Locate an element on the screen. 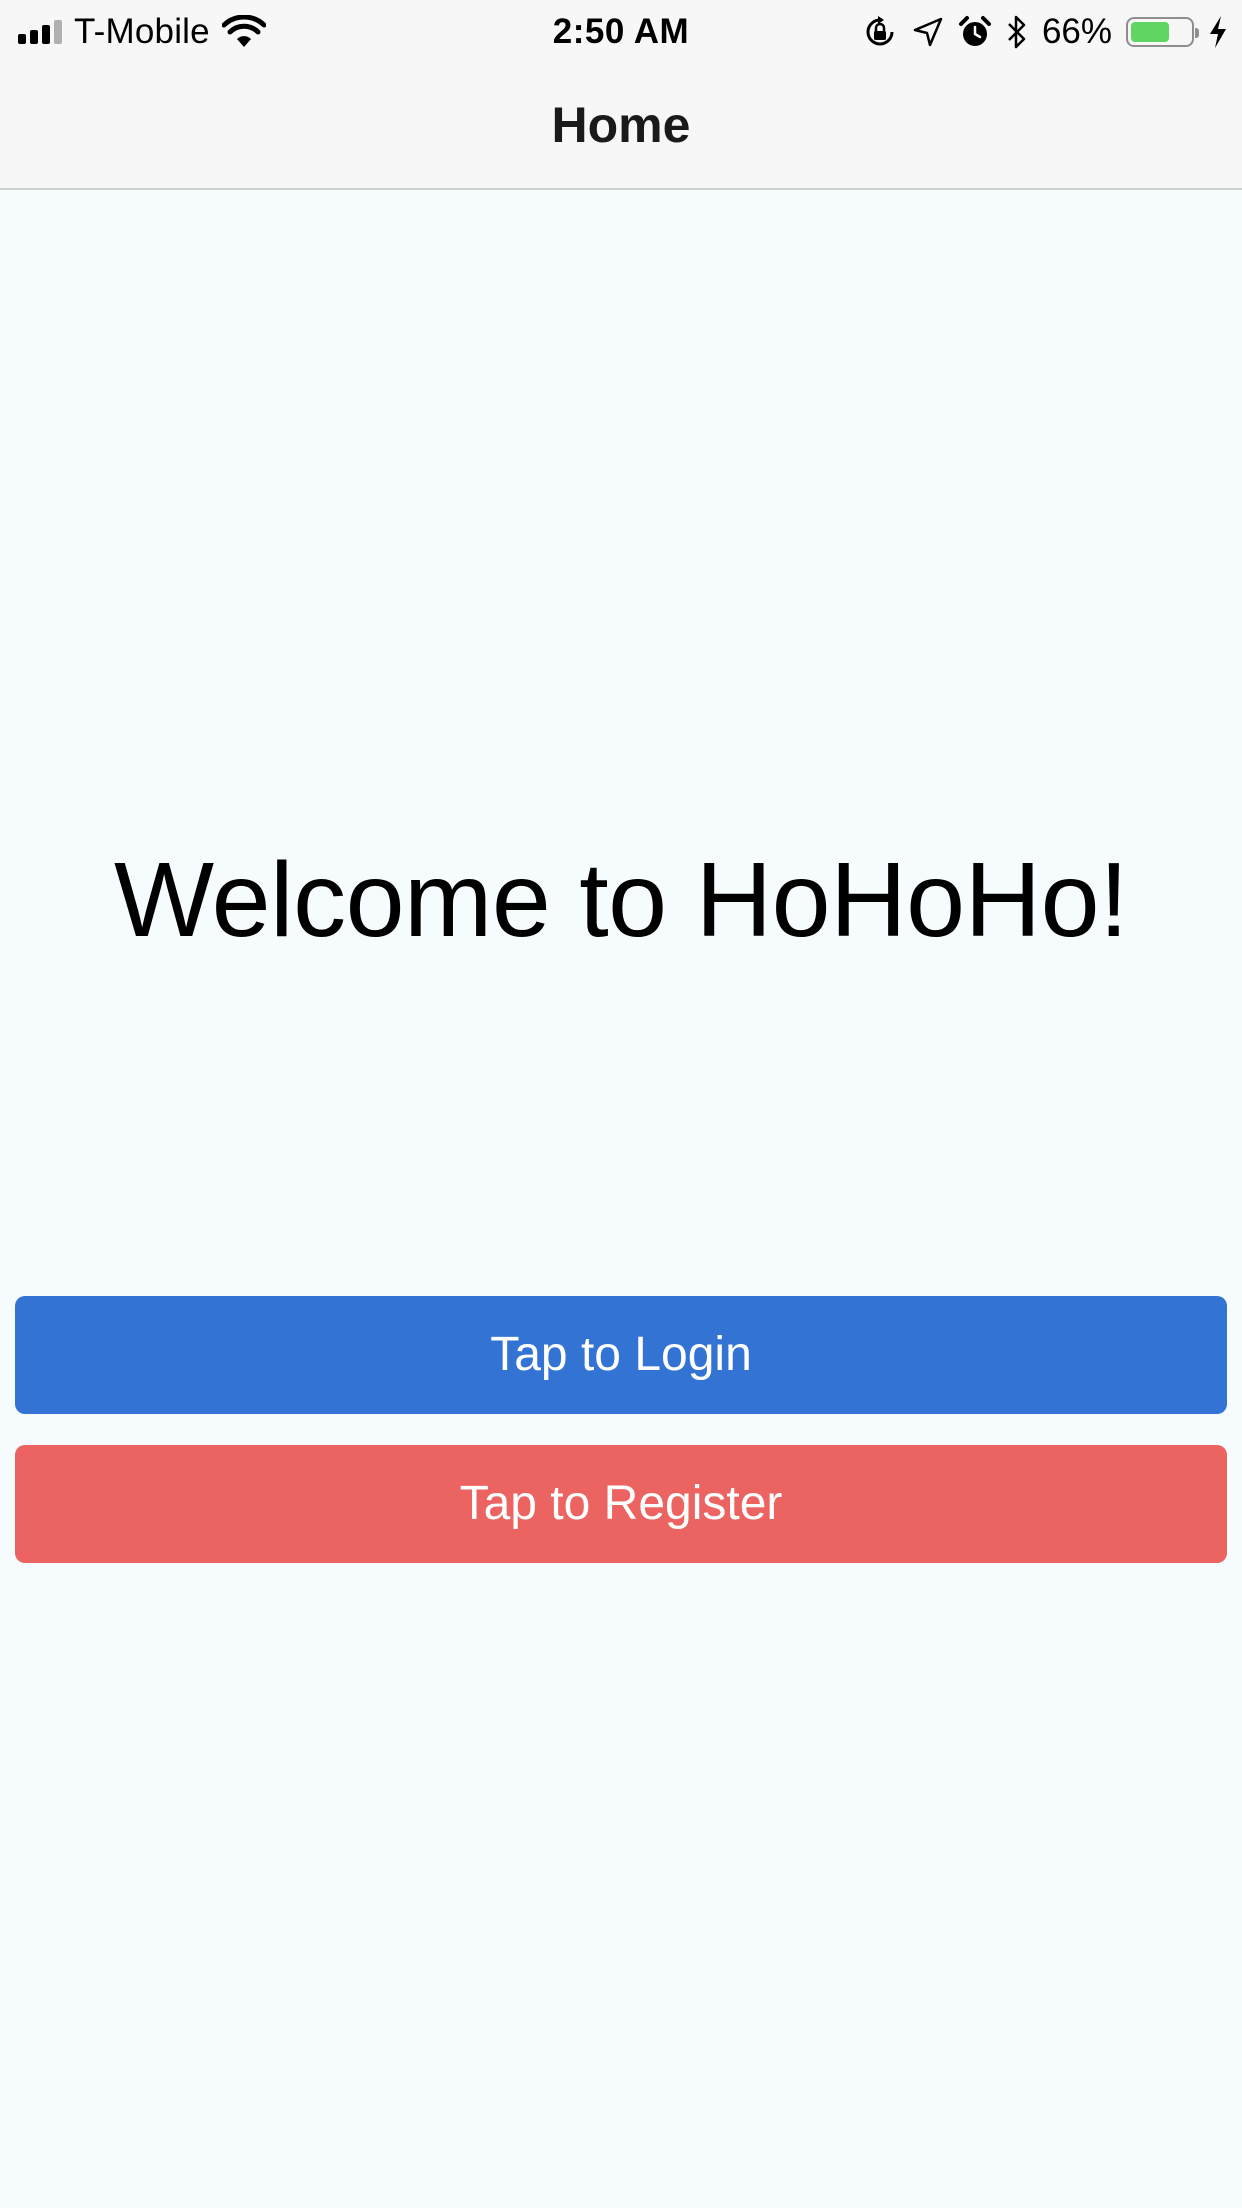 The height and width of the screenshot is (2208, 1242). orientation-lock-icon is located at coordinates (880, 31).